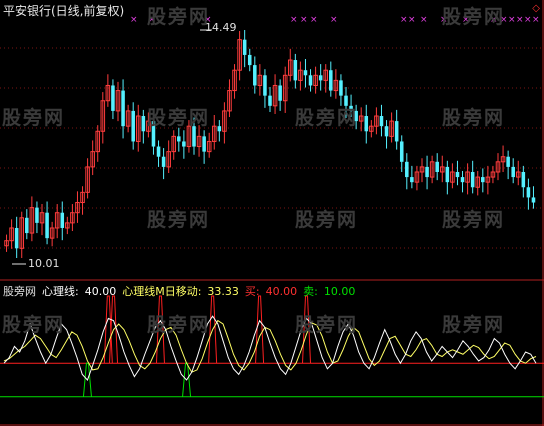  I want to click on indicator-legend: 股旁网 心理线: 40.00 心理线M日移动: 33.33 买: 40.00 卖: 10.00, so click(182, 291).